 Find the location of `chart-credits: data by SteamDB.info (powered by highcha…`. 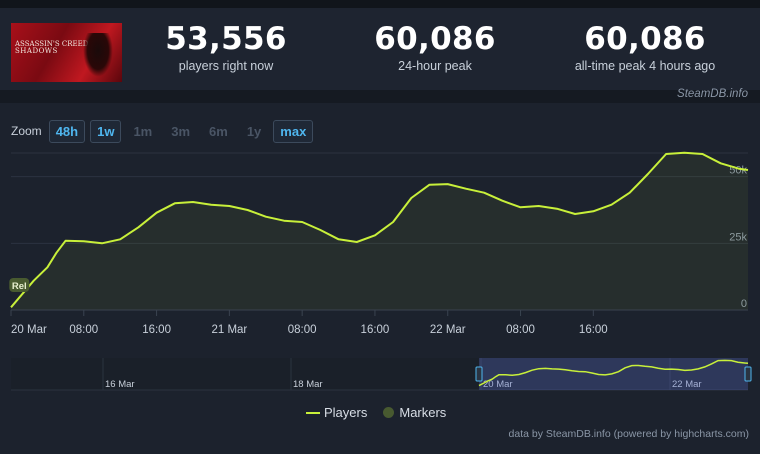

chart-credits: data by SteamDB.info (powered by highcha… is located at coordinates (629, 434).